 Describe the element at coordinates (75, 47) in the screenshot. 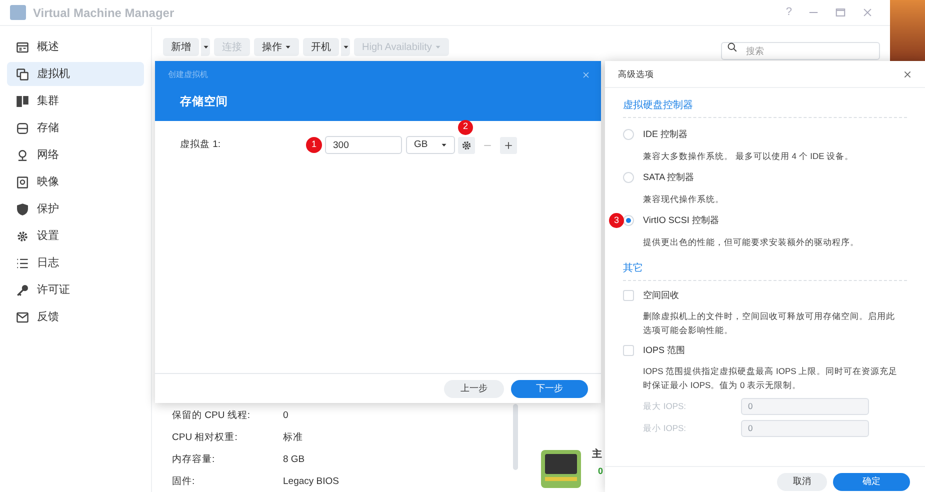

I see `sidebar-item: 概述` at that location.